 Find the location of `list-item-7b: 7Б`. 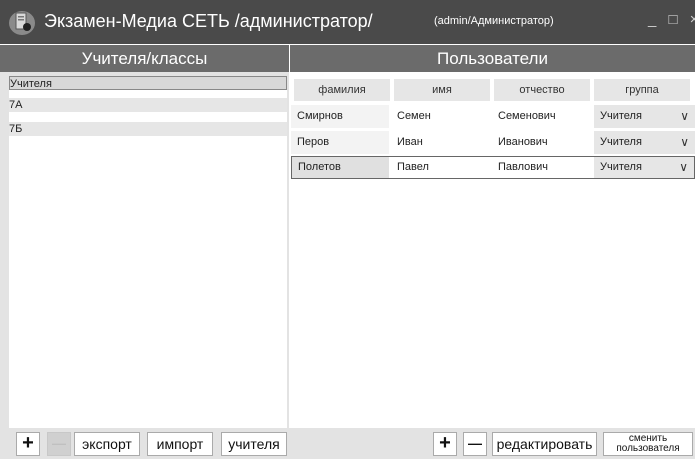

list-item-7b: 7Б is located at coordinates (148, 129).